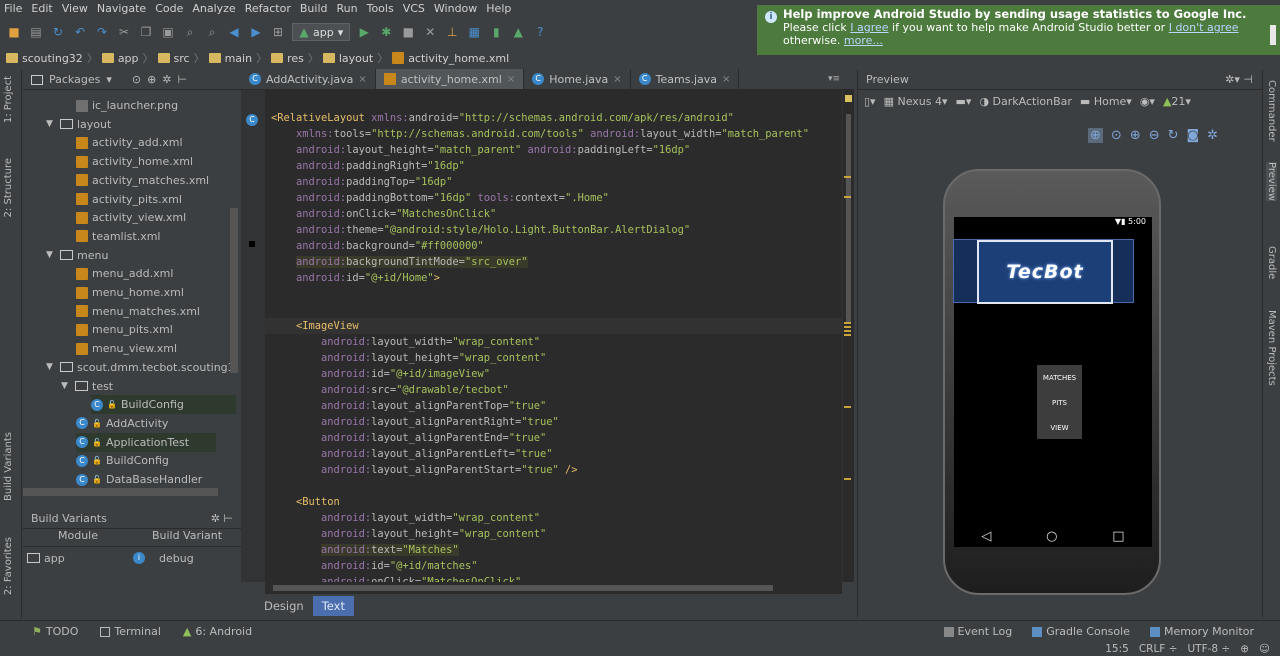 This screenshot has height=656, width=1280. I want to click on tree-item: ▼ test, so click(87, 386).